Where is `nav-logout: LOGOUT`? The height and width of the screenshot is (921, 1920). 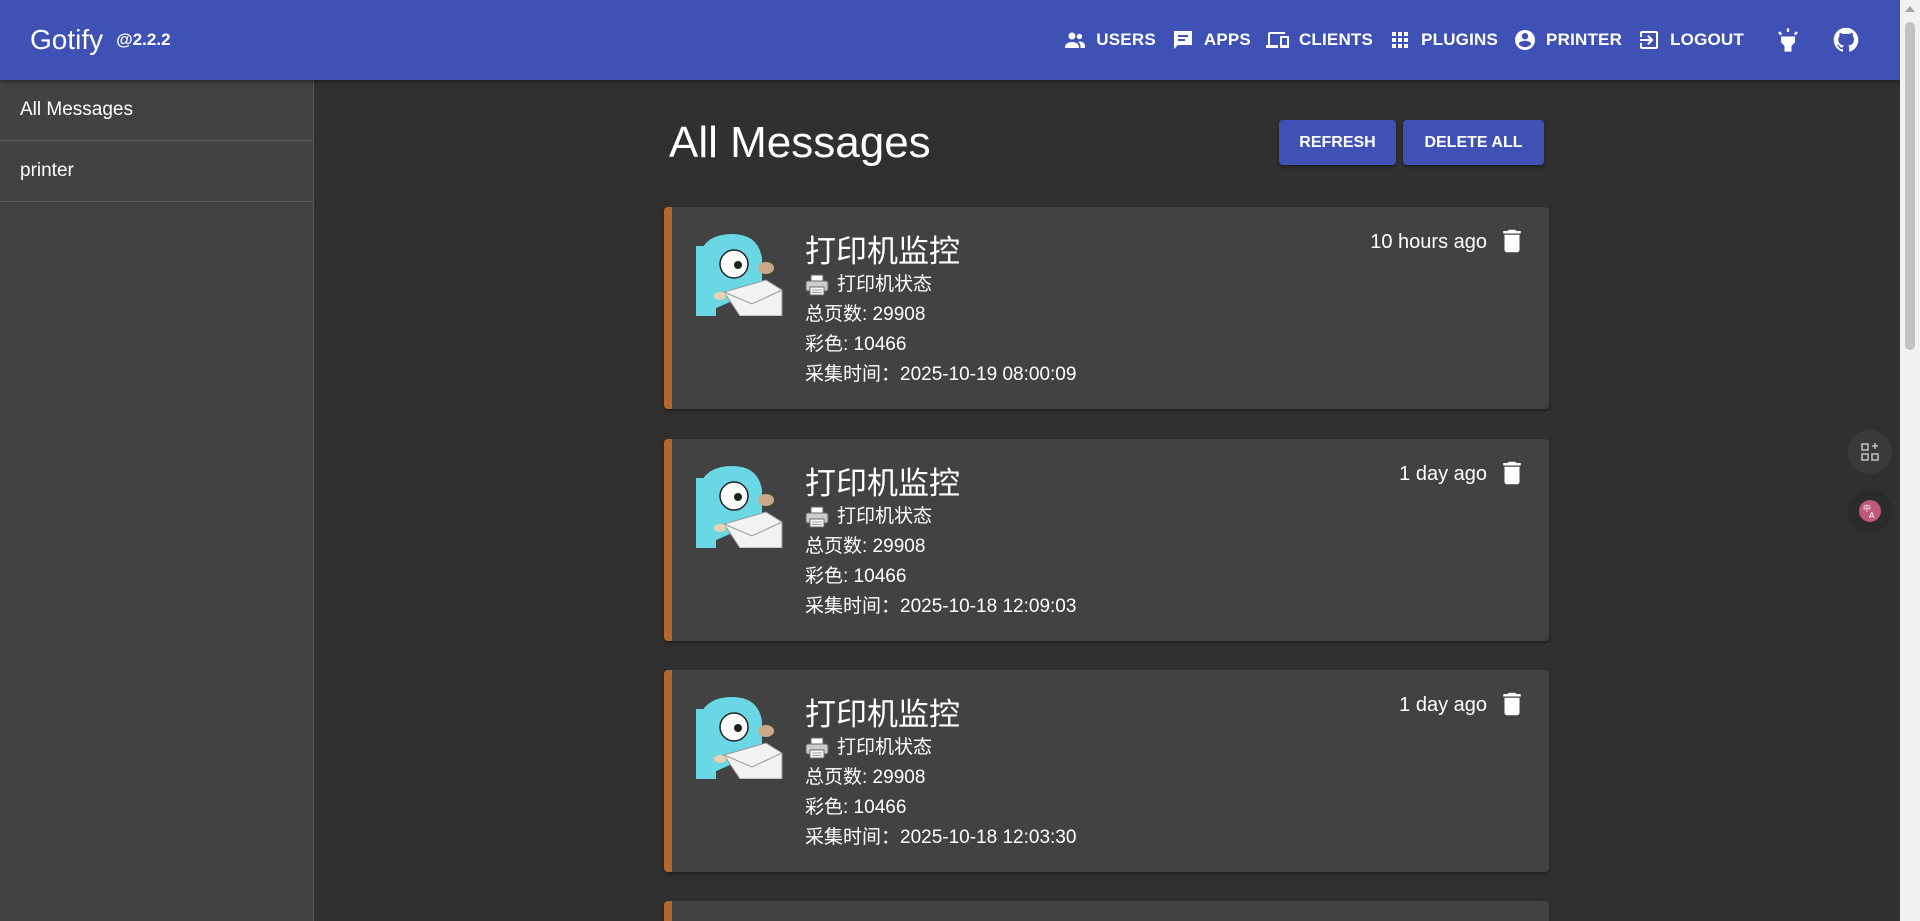 nav-logout: LOGOUT is located at coordinates (1690, 40).